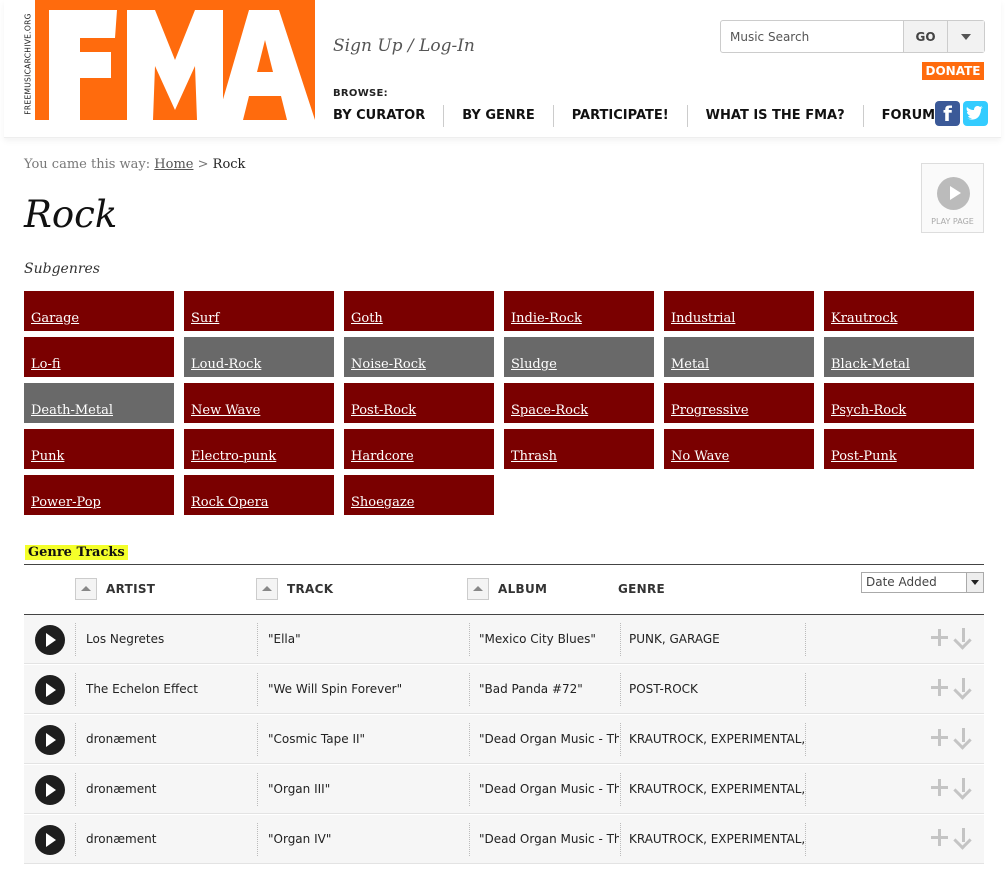 This screenshot has width=1005, height=871. I want to click on subgenre-tile: Krautrock, so click(899, 311).